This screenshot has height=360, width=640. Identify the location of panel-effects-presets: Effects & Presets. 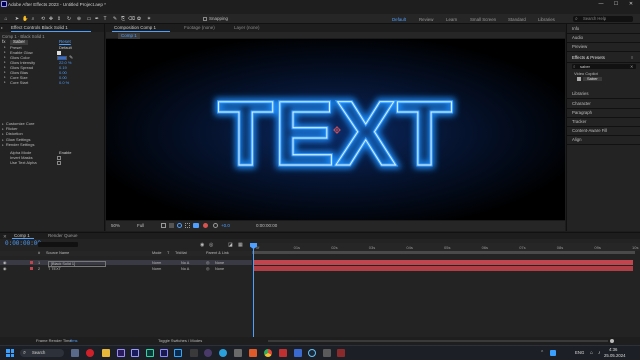
(588, 57).